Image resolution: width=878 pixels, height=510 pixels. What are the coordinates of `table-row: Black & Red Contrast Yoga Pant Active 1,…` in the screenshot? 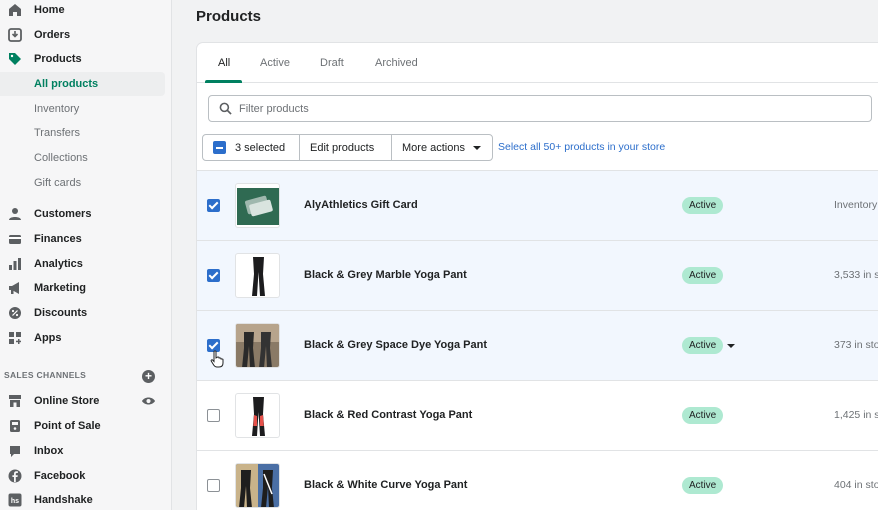 It's located at (537, 415).